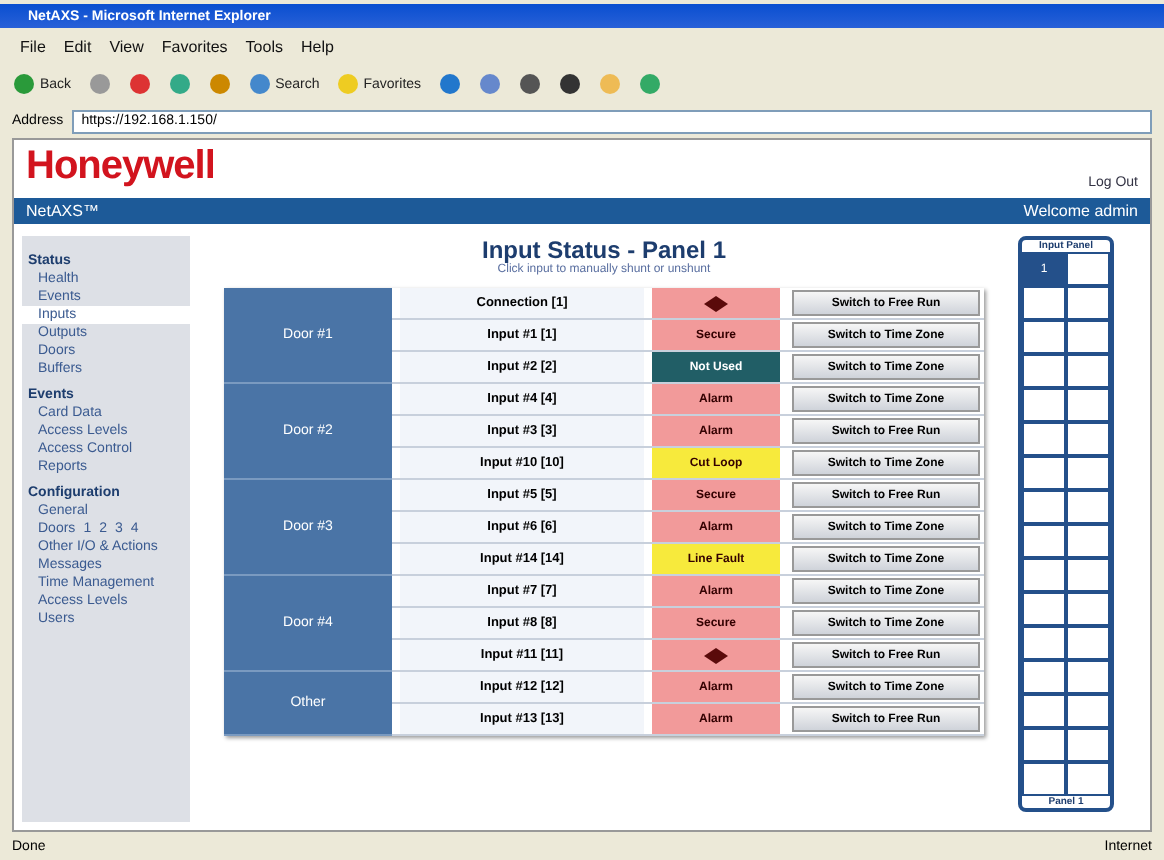 This screenshot has height=860, width=1164. What do you see at coordinates (603, 250) in the screenshot?
I see `page-title: Input Status - Panel 1` at bounding box center [603, 250].